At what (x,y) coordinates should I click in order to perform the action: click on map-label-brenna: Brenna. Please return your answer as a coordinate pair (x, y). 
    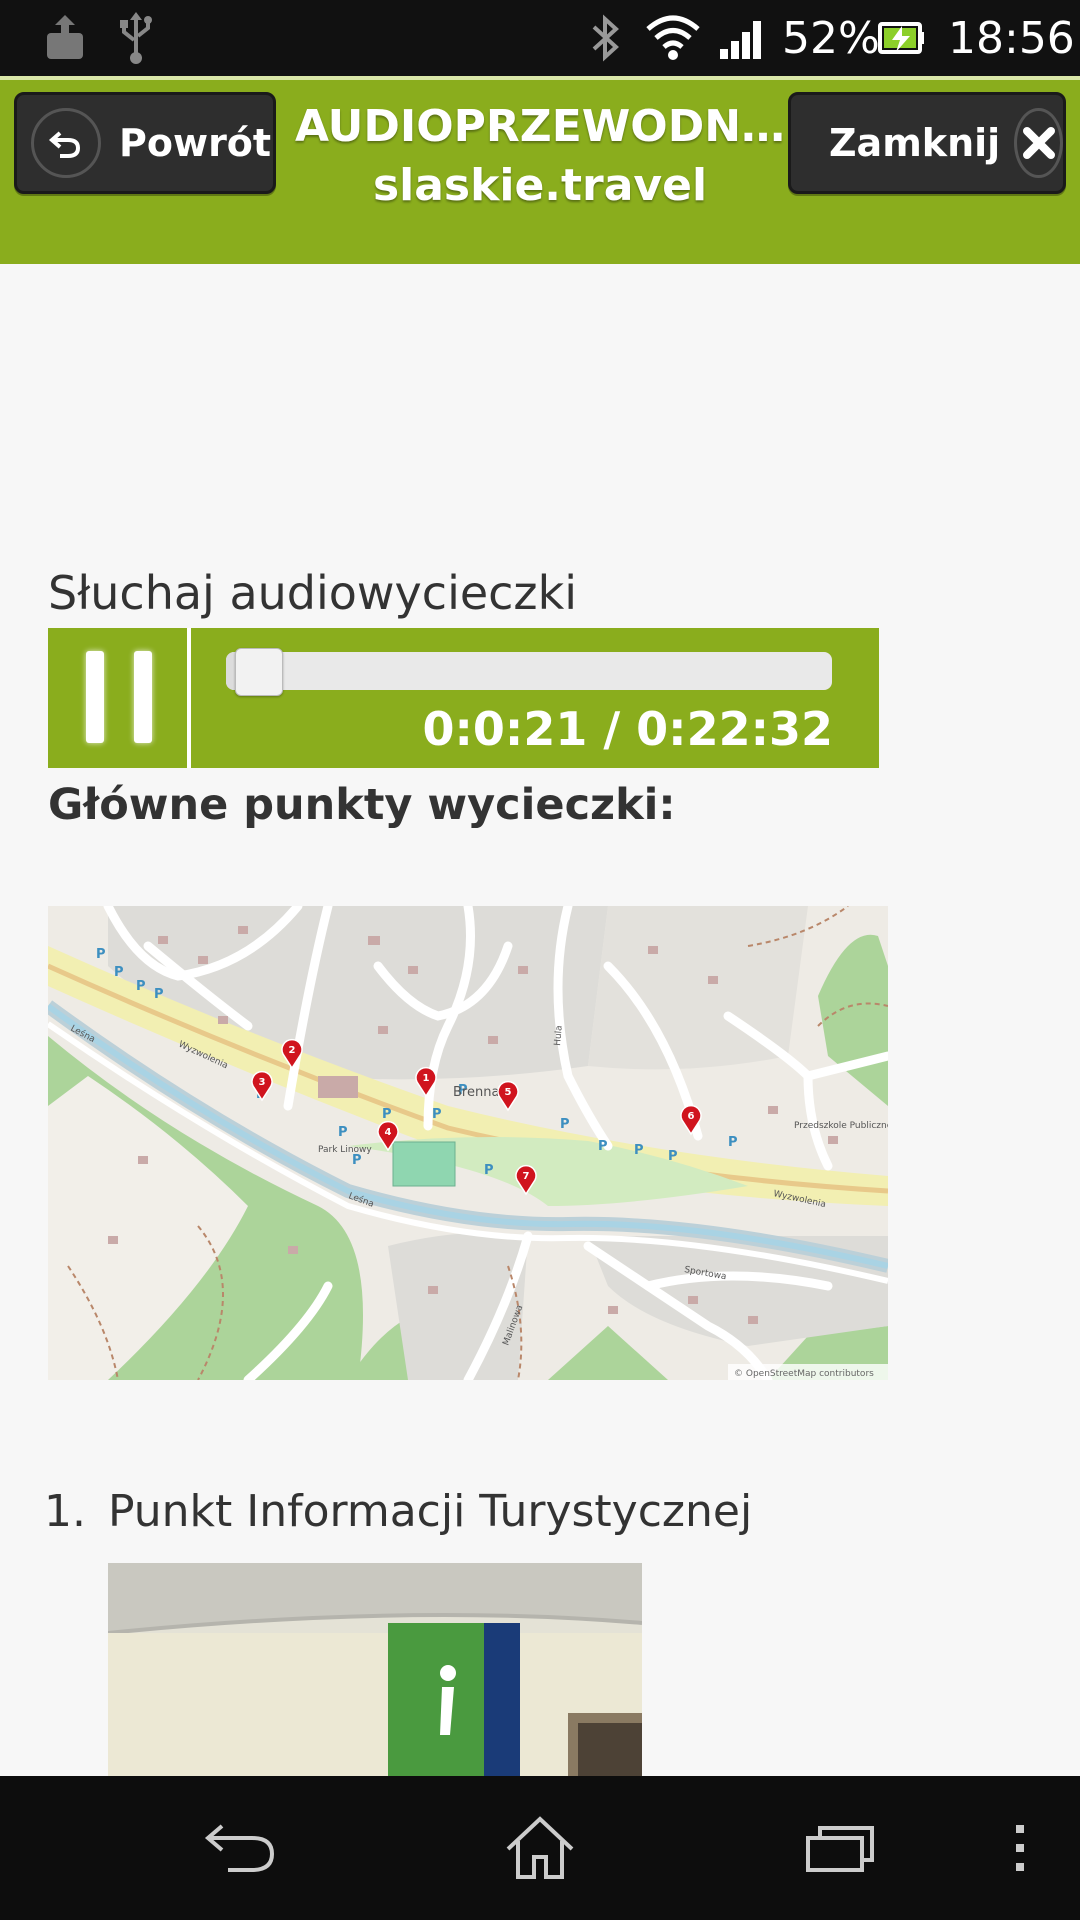
    Looking at the image, I should click on (476, 1092).